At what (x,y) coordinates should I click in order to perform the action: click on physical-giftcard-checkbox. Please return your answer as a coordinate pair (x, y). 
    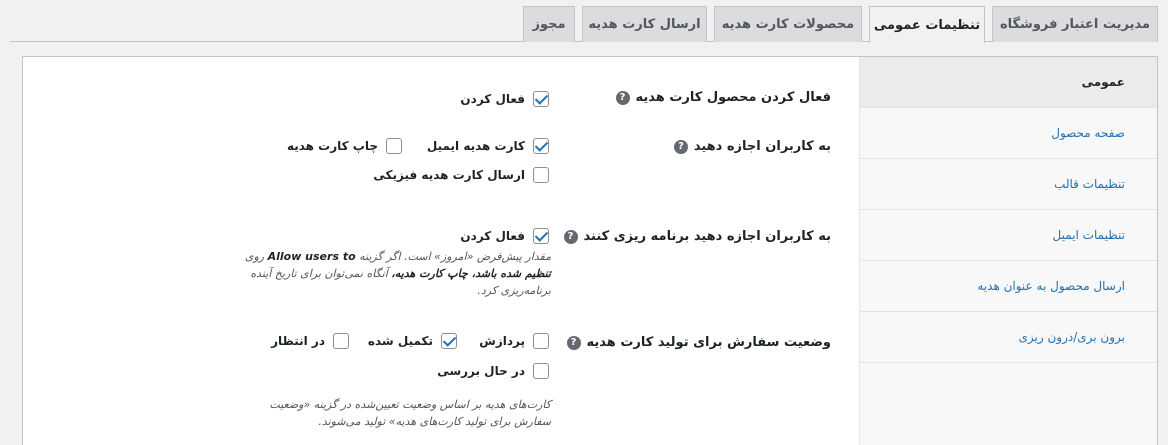
    Looking at the image, I should click on (541, 175).